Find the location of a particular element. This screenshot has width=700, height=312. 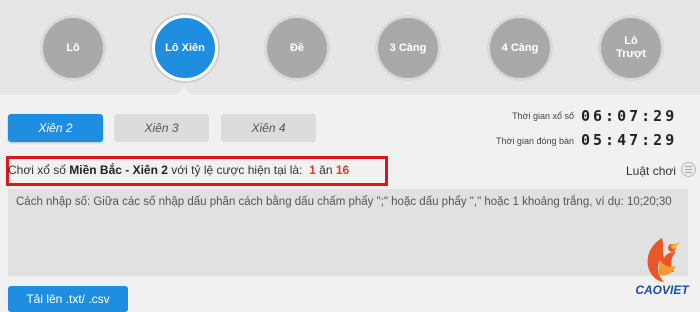

tab-xien-2: Xiên 2 is located at coordinates (55, 128).